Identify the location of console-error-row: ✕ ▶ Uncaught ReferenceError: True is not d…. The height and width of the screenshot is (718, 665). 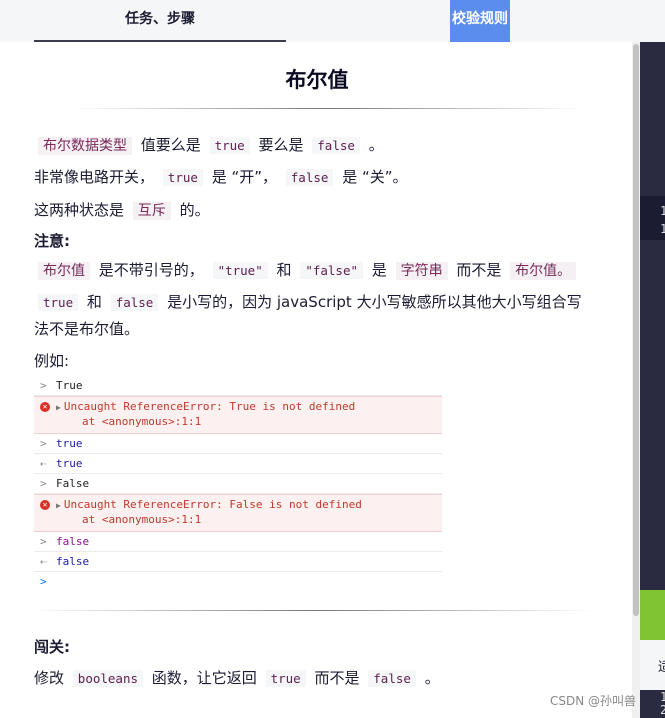
(238, 415).